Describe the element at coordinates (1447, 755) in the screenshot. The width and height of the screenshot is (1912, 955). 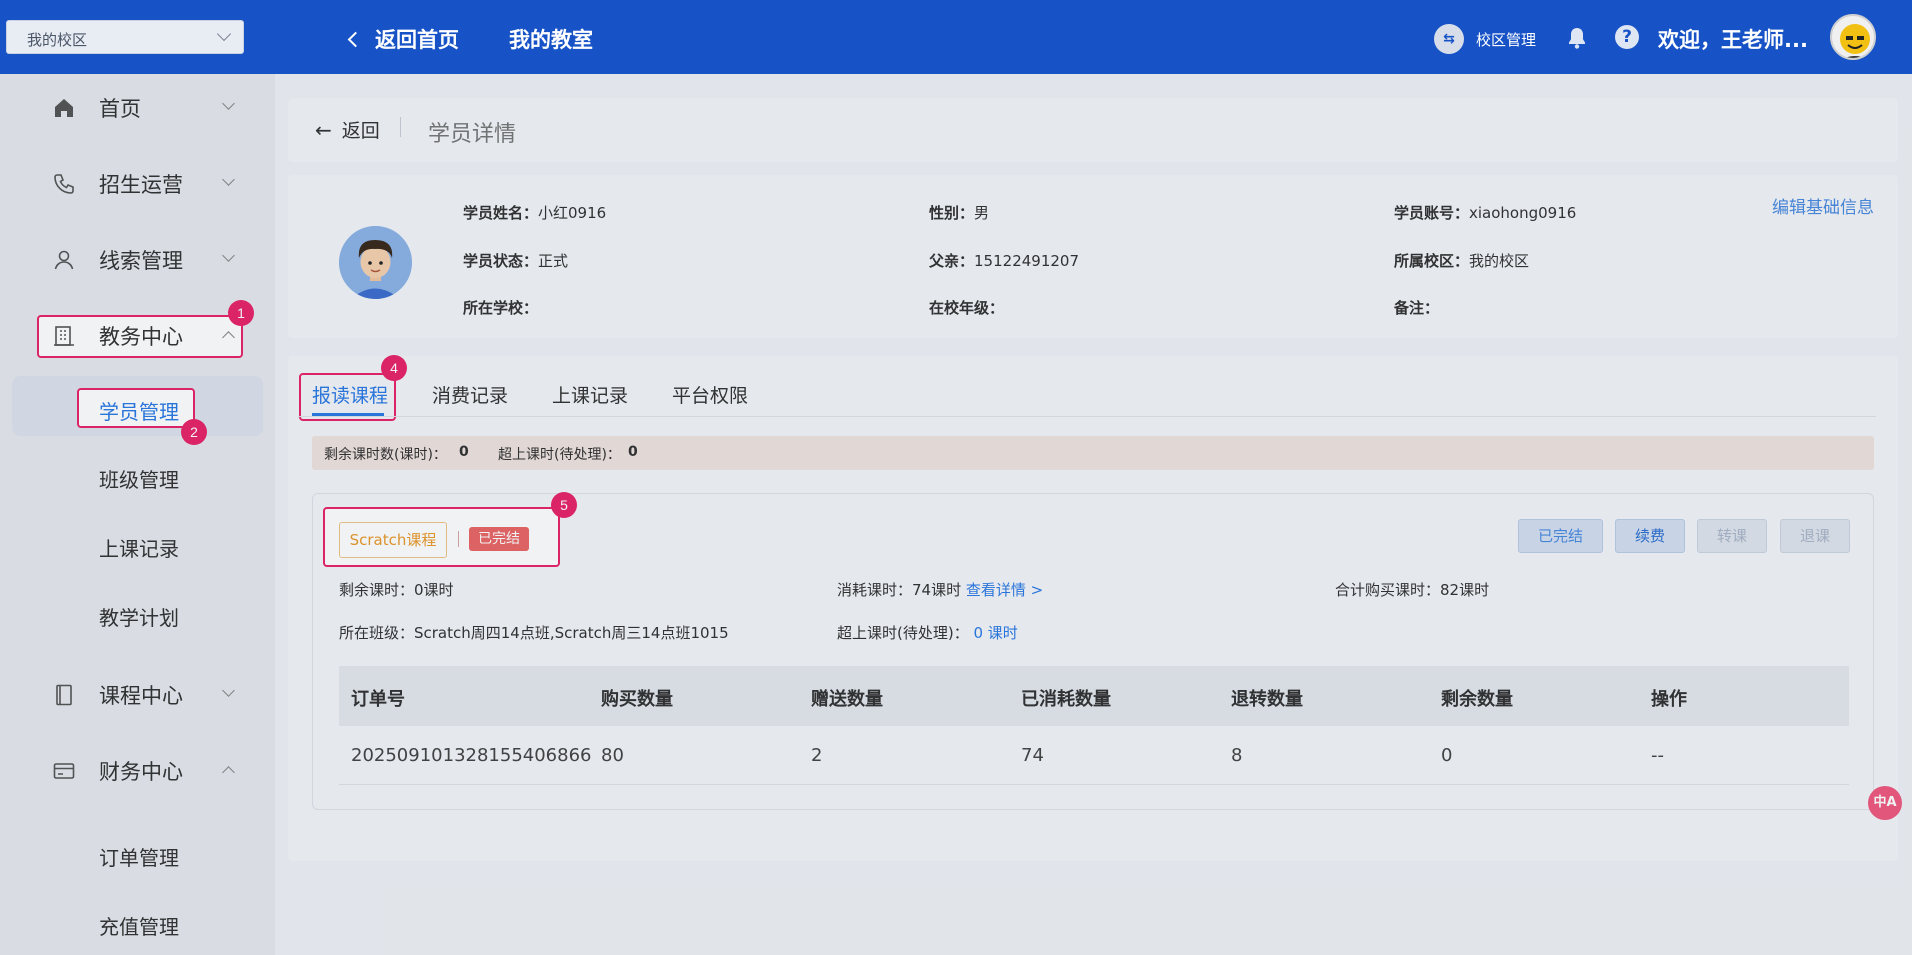
I see `table-cell: 0` at that location.